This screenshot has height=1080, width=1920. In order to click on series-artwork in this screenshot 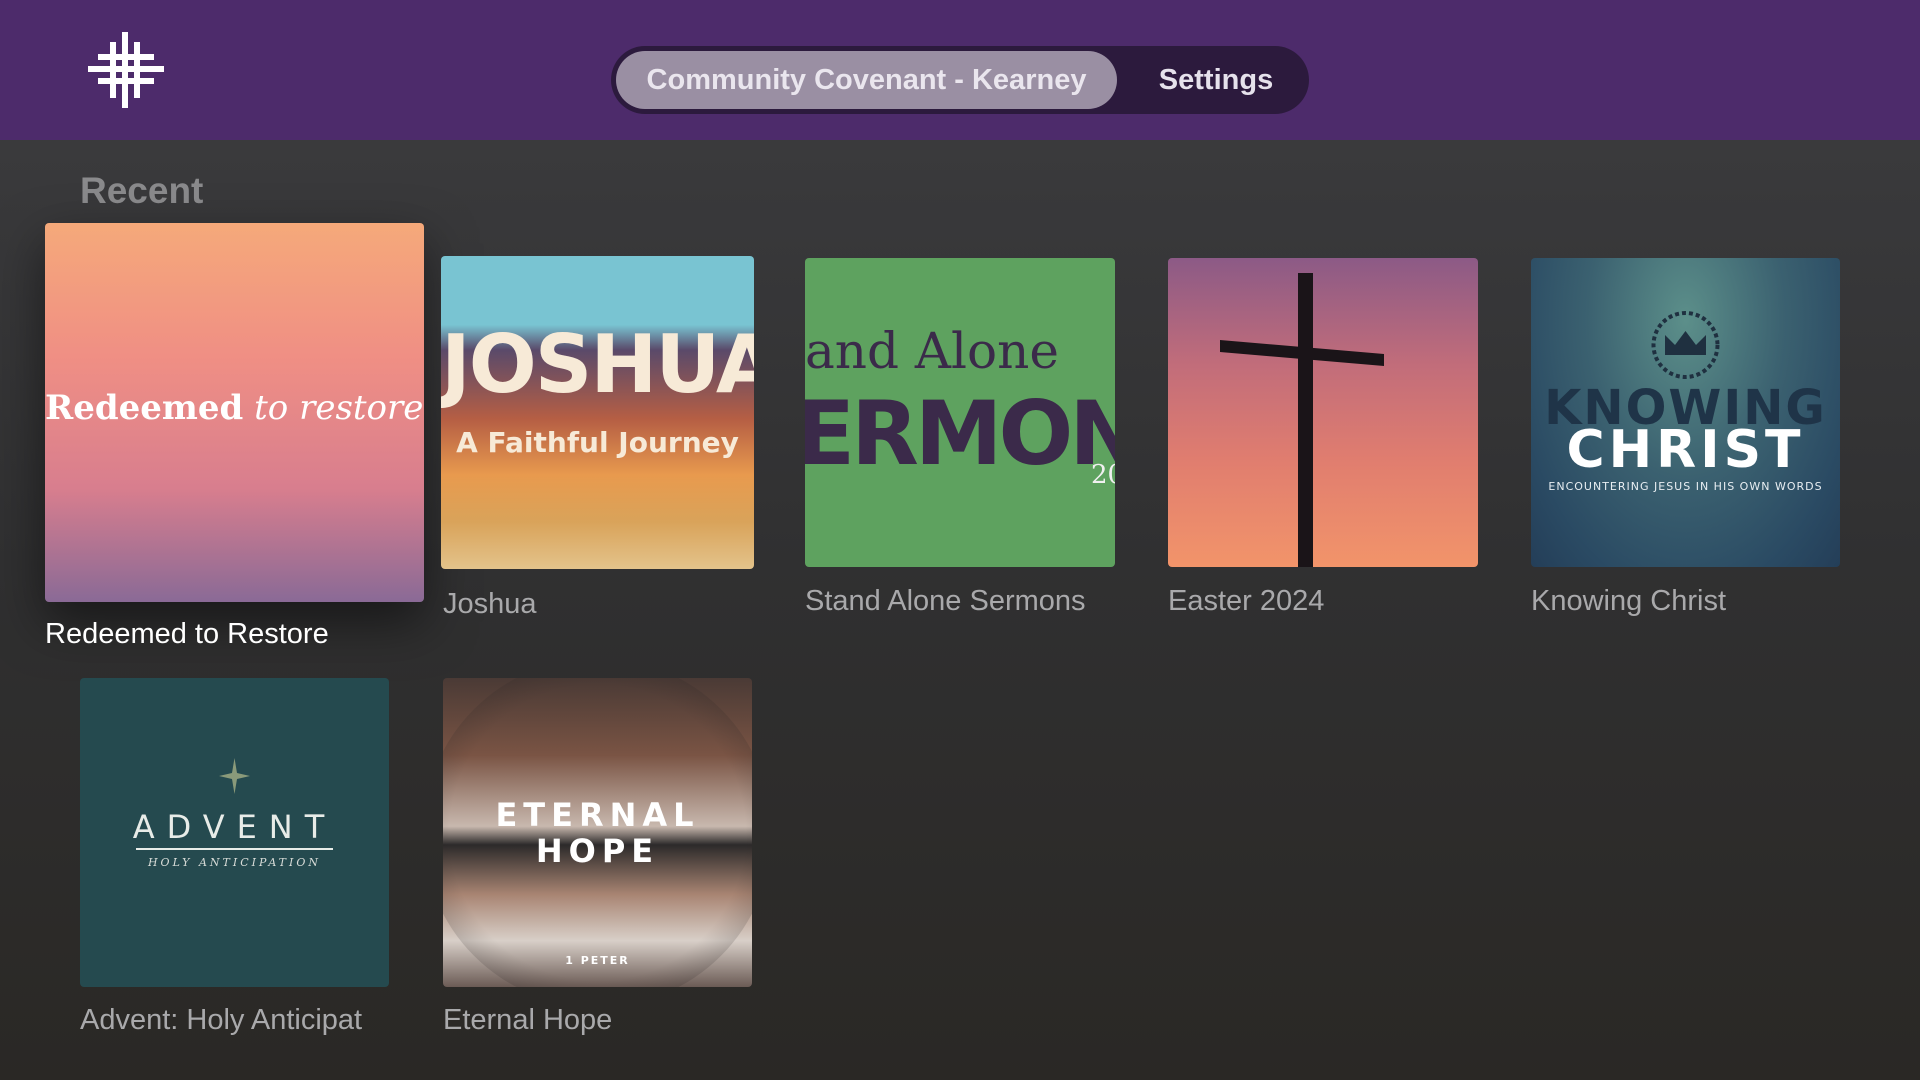, I will do `click(1323, 412)`.